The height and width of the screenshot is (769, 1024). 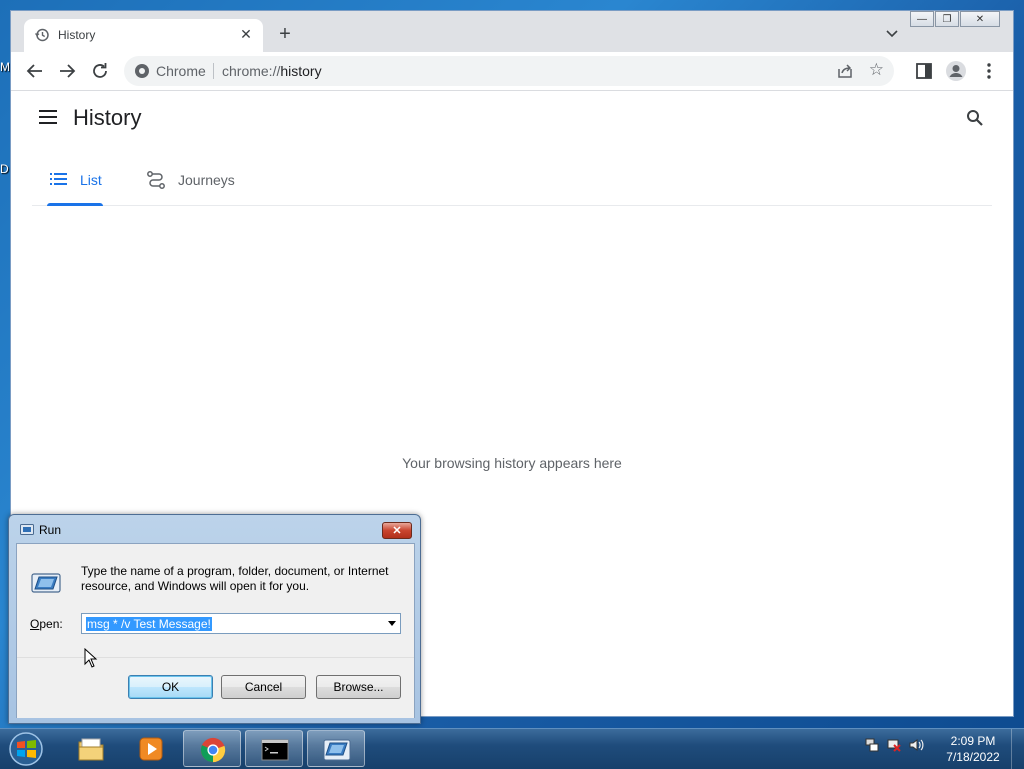 I want to click on taskbar: 2:09 PM 7/18/2022, so click(x=512, y=748).